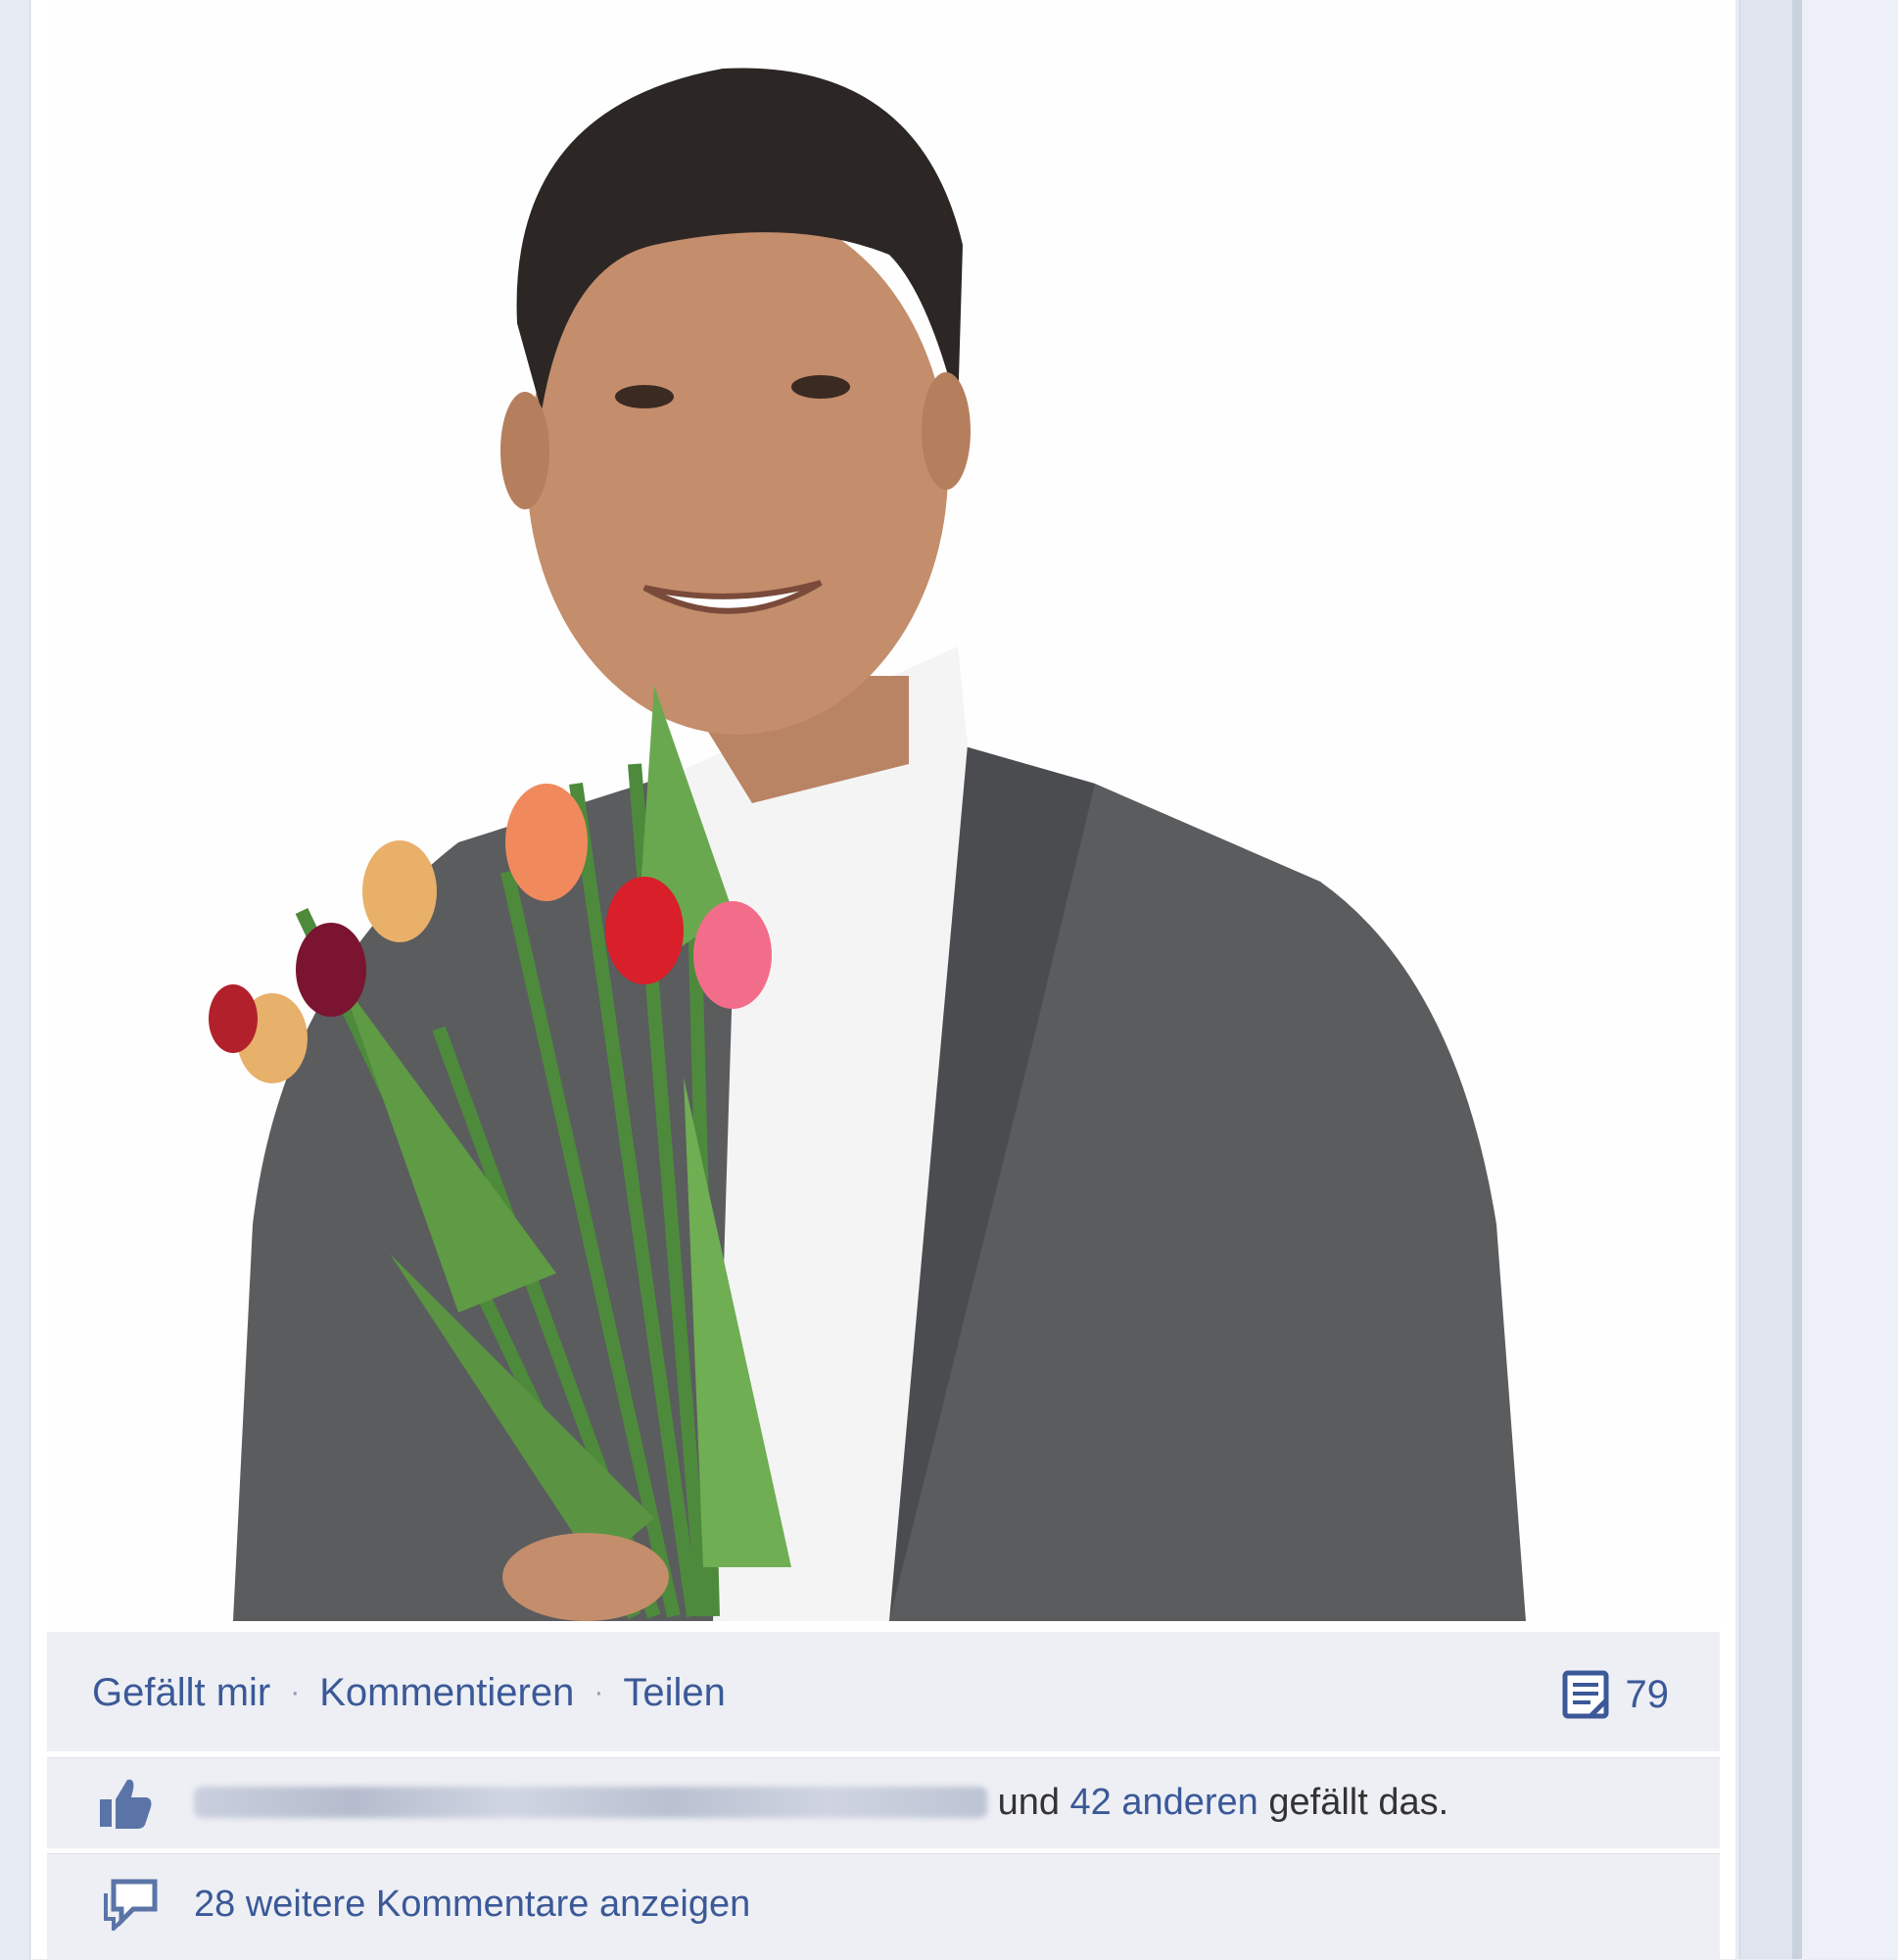  I want to click on likes-text: und 42 anderen gefällt das., so click(821, 1803).